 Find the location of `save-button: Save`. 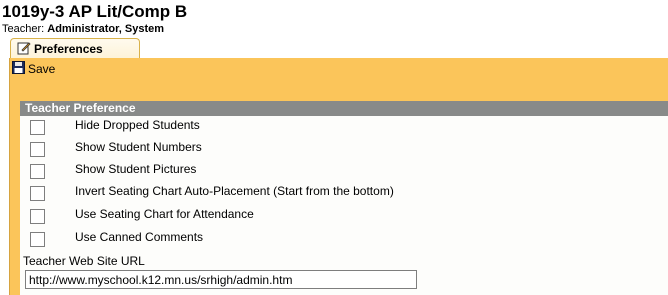

save-button: Save is located at coordinates (34, 68).